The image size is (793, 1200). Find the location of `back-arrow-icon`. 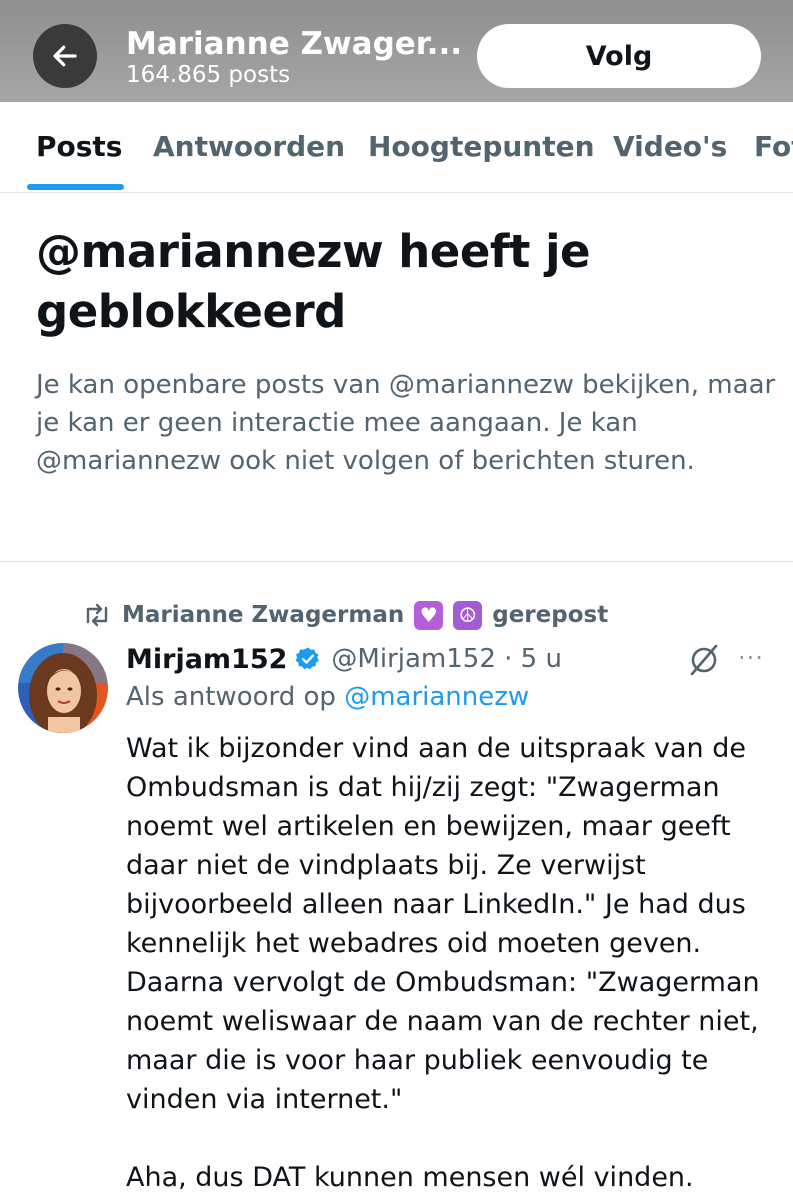

back-arrow-icon is located at coordinates (65, 56).